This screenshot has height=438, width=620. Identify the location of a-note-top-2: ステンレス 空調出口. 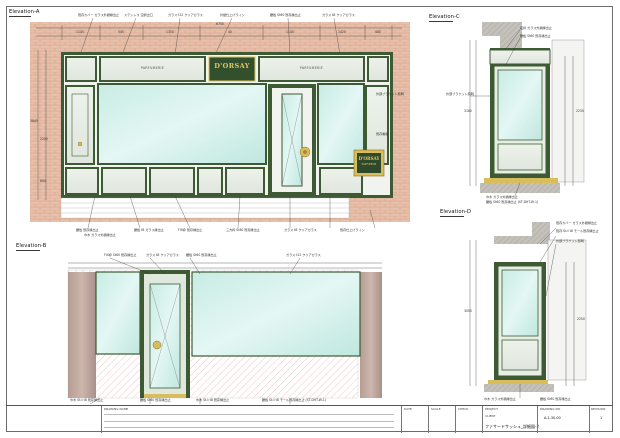
(138, 15).